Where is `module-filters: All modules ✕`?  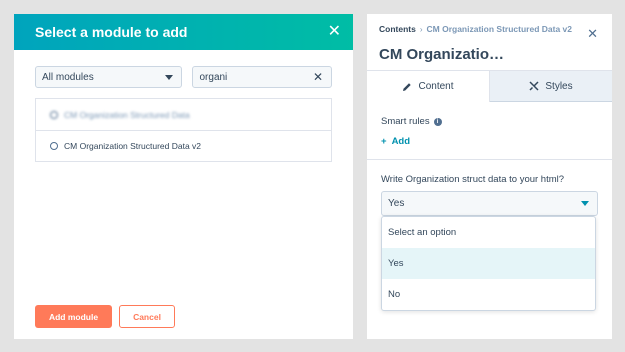
module-filters: All modules ✕ is located at coordinates (183, 69).